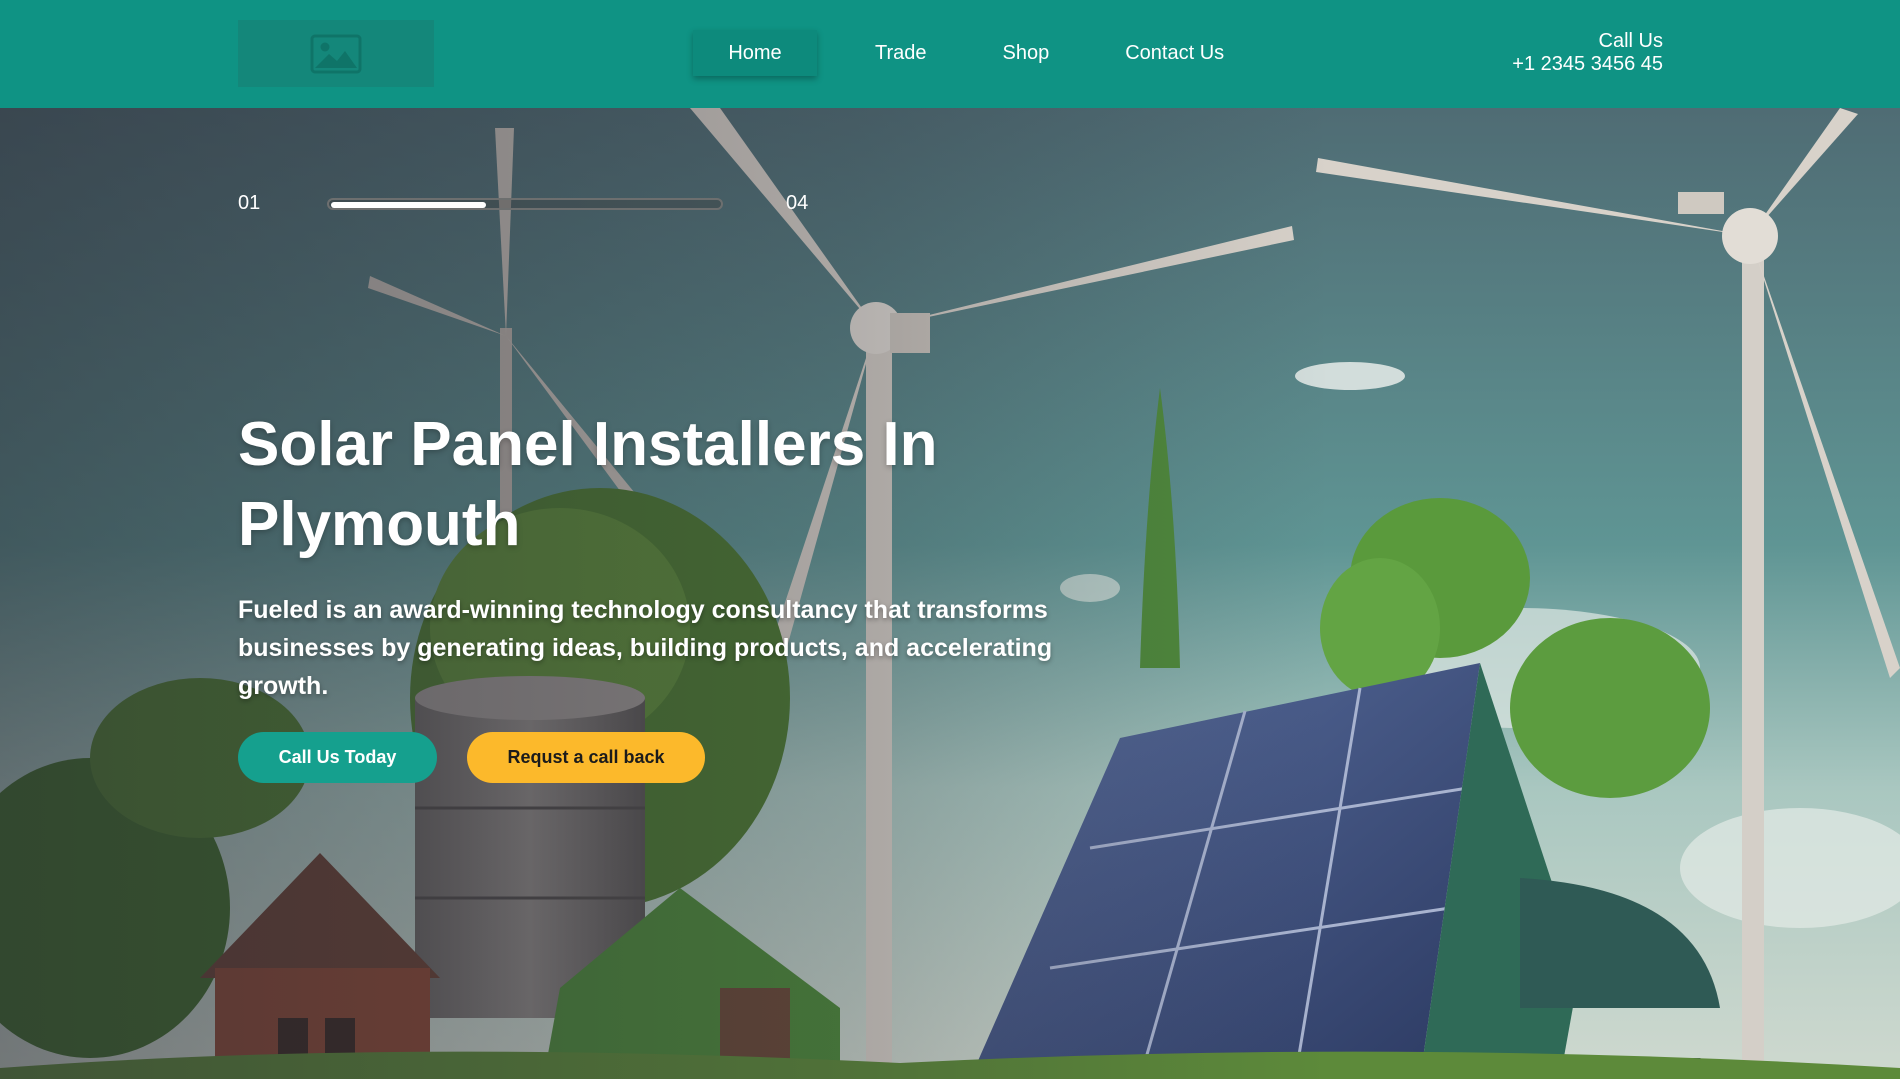 The height and width of the screenshot is (1079, 1900). I want to click on slide-progress-bar, so click(525, 204).